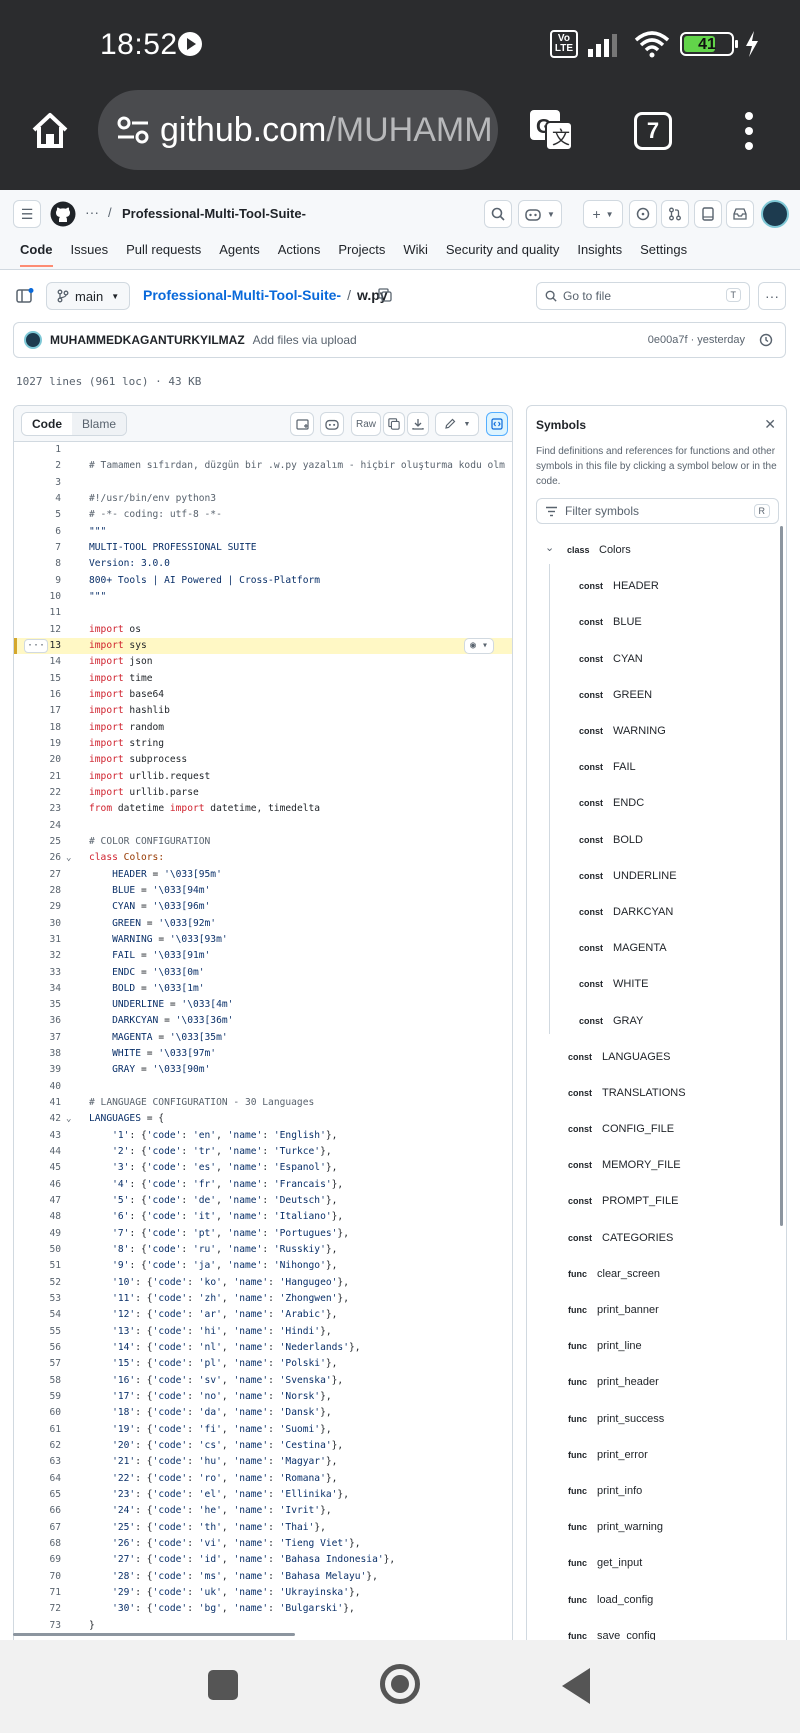 The height and width of the screenshot is (1733, 800). Describe the element at coordinates (263, 973) in the screenshot. I see `code-line: 33 ENDC = '\033[0m'` at that location.